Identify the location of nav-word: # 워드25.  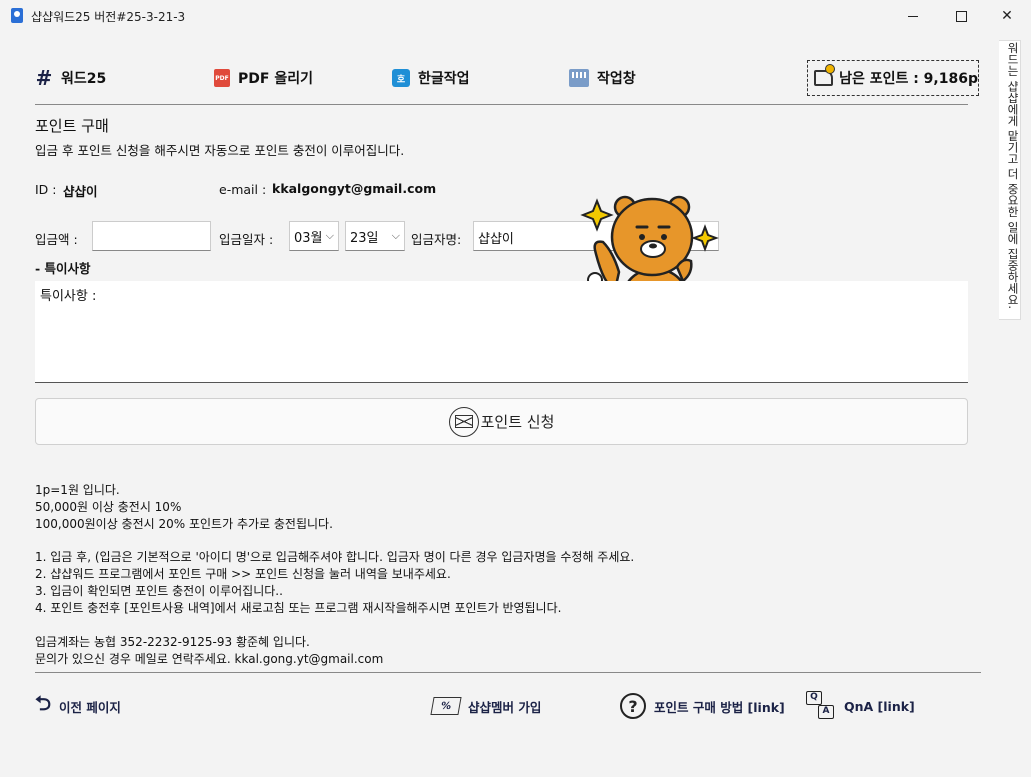
(71, 78).